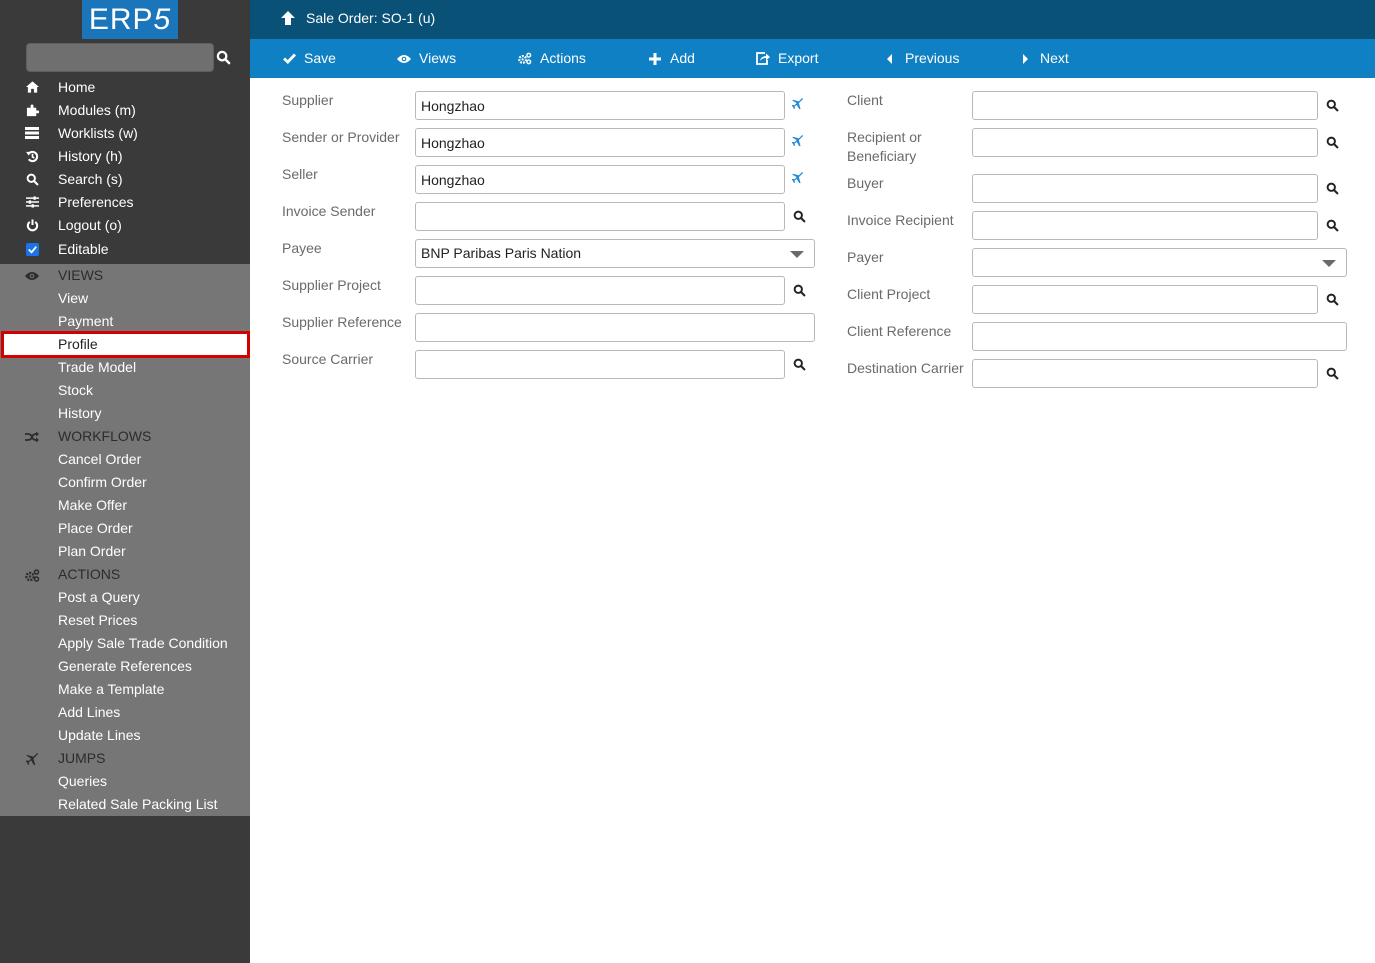 Image resolution: width=1375 pixels, height=963 pixels. I want to click on next-button: Next, so click(1043, 58).